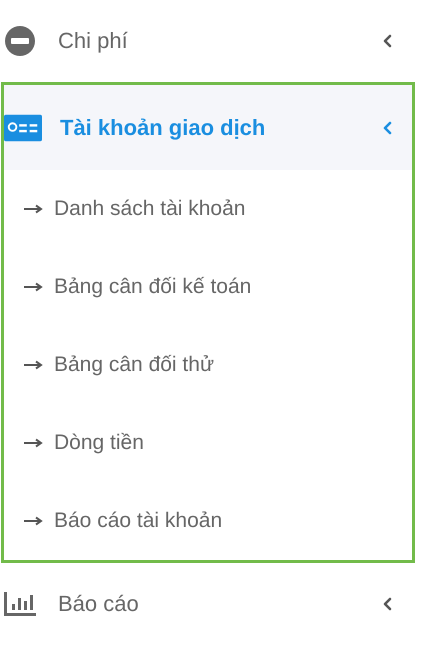 The image size is (422, 660). Describe the element at coordinates (208, 41) in the screenshot. I see `menu-item: Chi phí` at that location.